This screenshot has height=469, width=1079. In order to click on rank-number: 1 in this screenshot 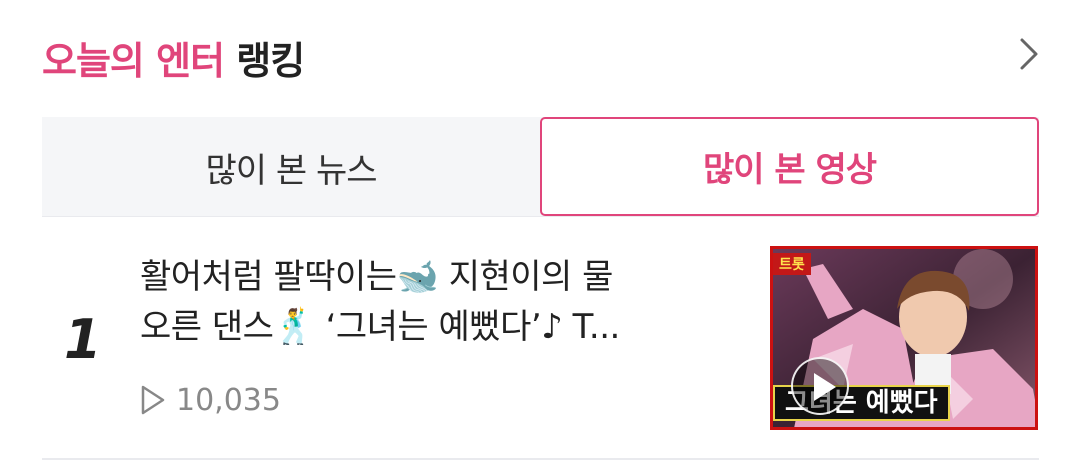, I will do `click(83, 339)`.